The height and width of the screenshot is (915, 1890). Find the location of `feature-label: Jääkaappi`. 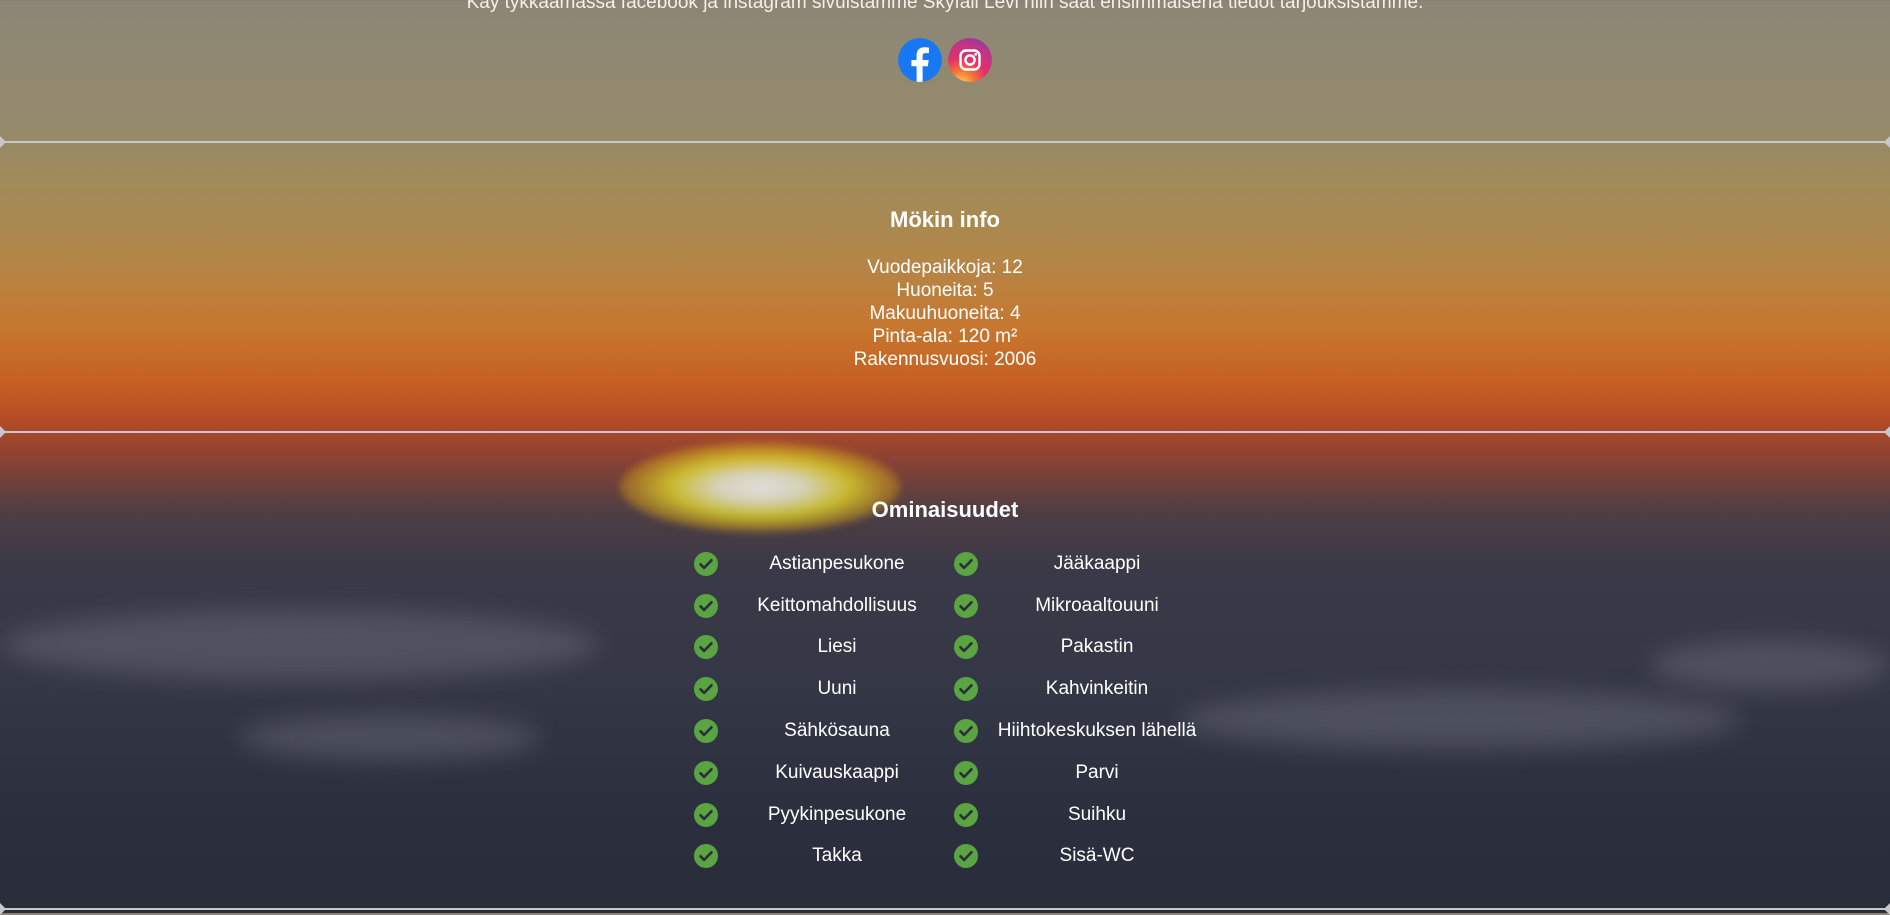

feature-label: Jääkaappi is located at coordinates (1097, 563).